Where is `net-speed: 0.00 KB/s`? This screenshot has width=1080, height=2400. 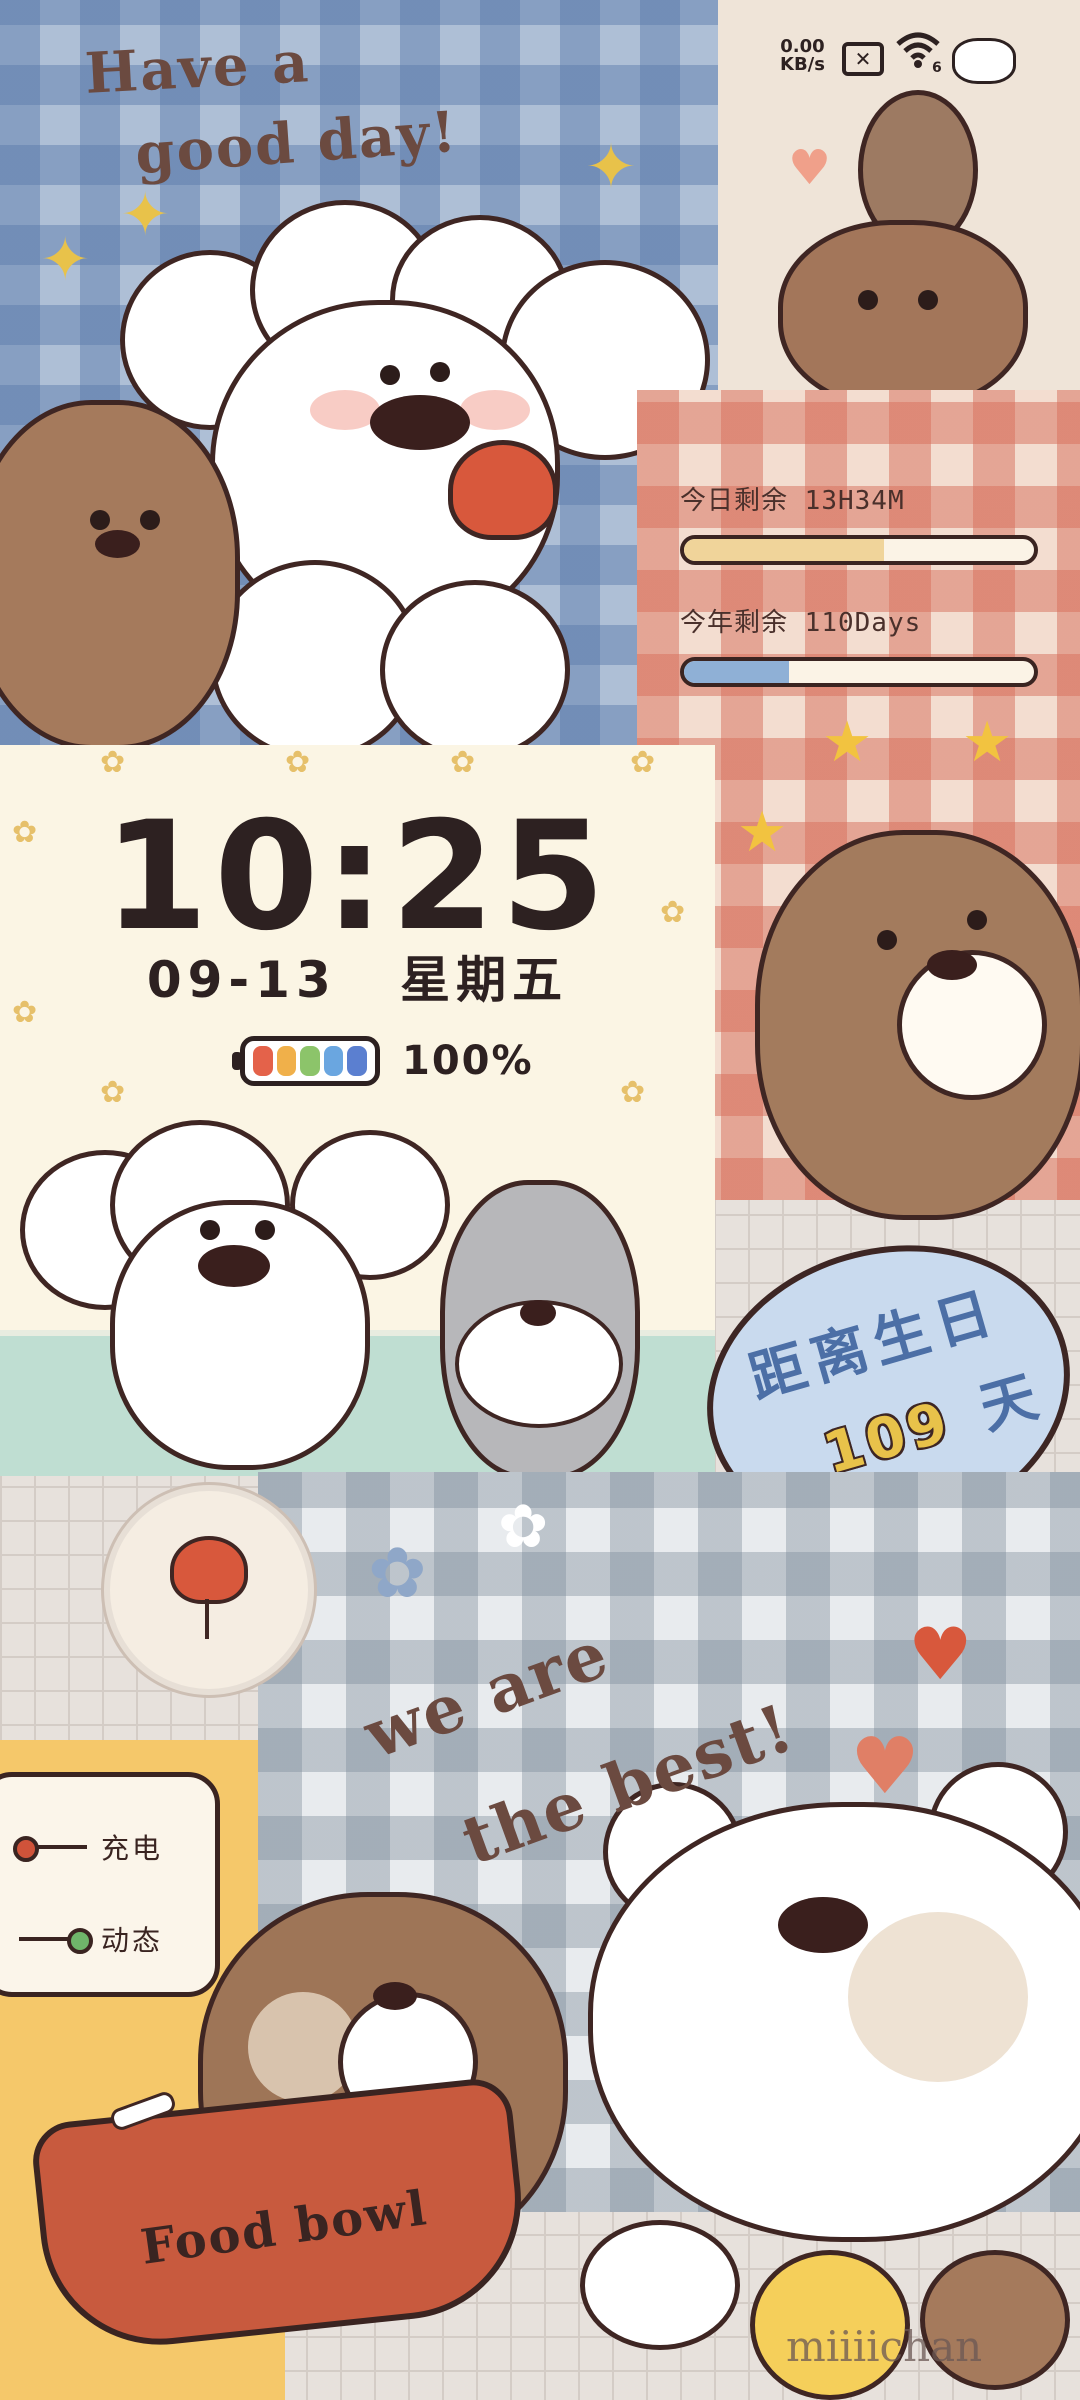
net-speed: 0.00 KB/s is located at coordinates (802, 56).